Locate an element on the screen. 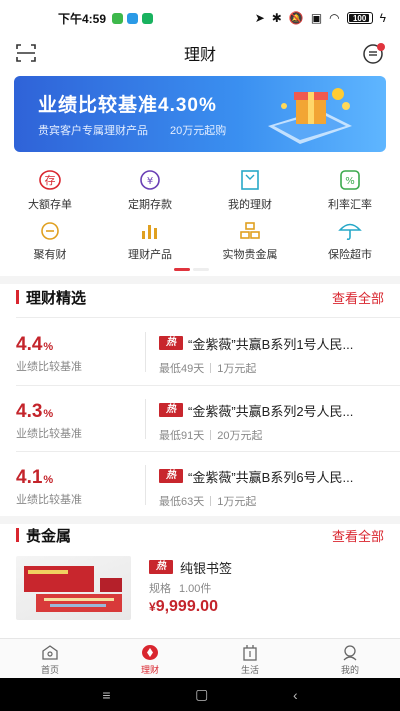  top-nav: 理财 is located at coordinates (200, 53).